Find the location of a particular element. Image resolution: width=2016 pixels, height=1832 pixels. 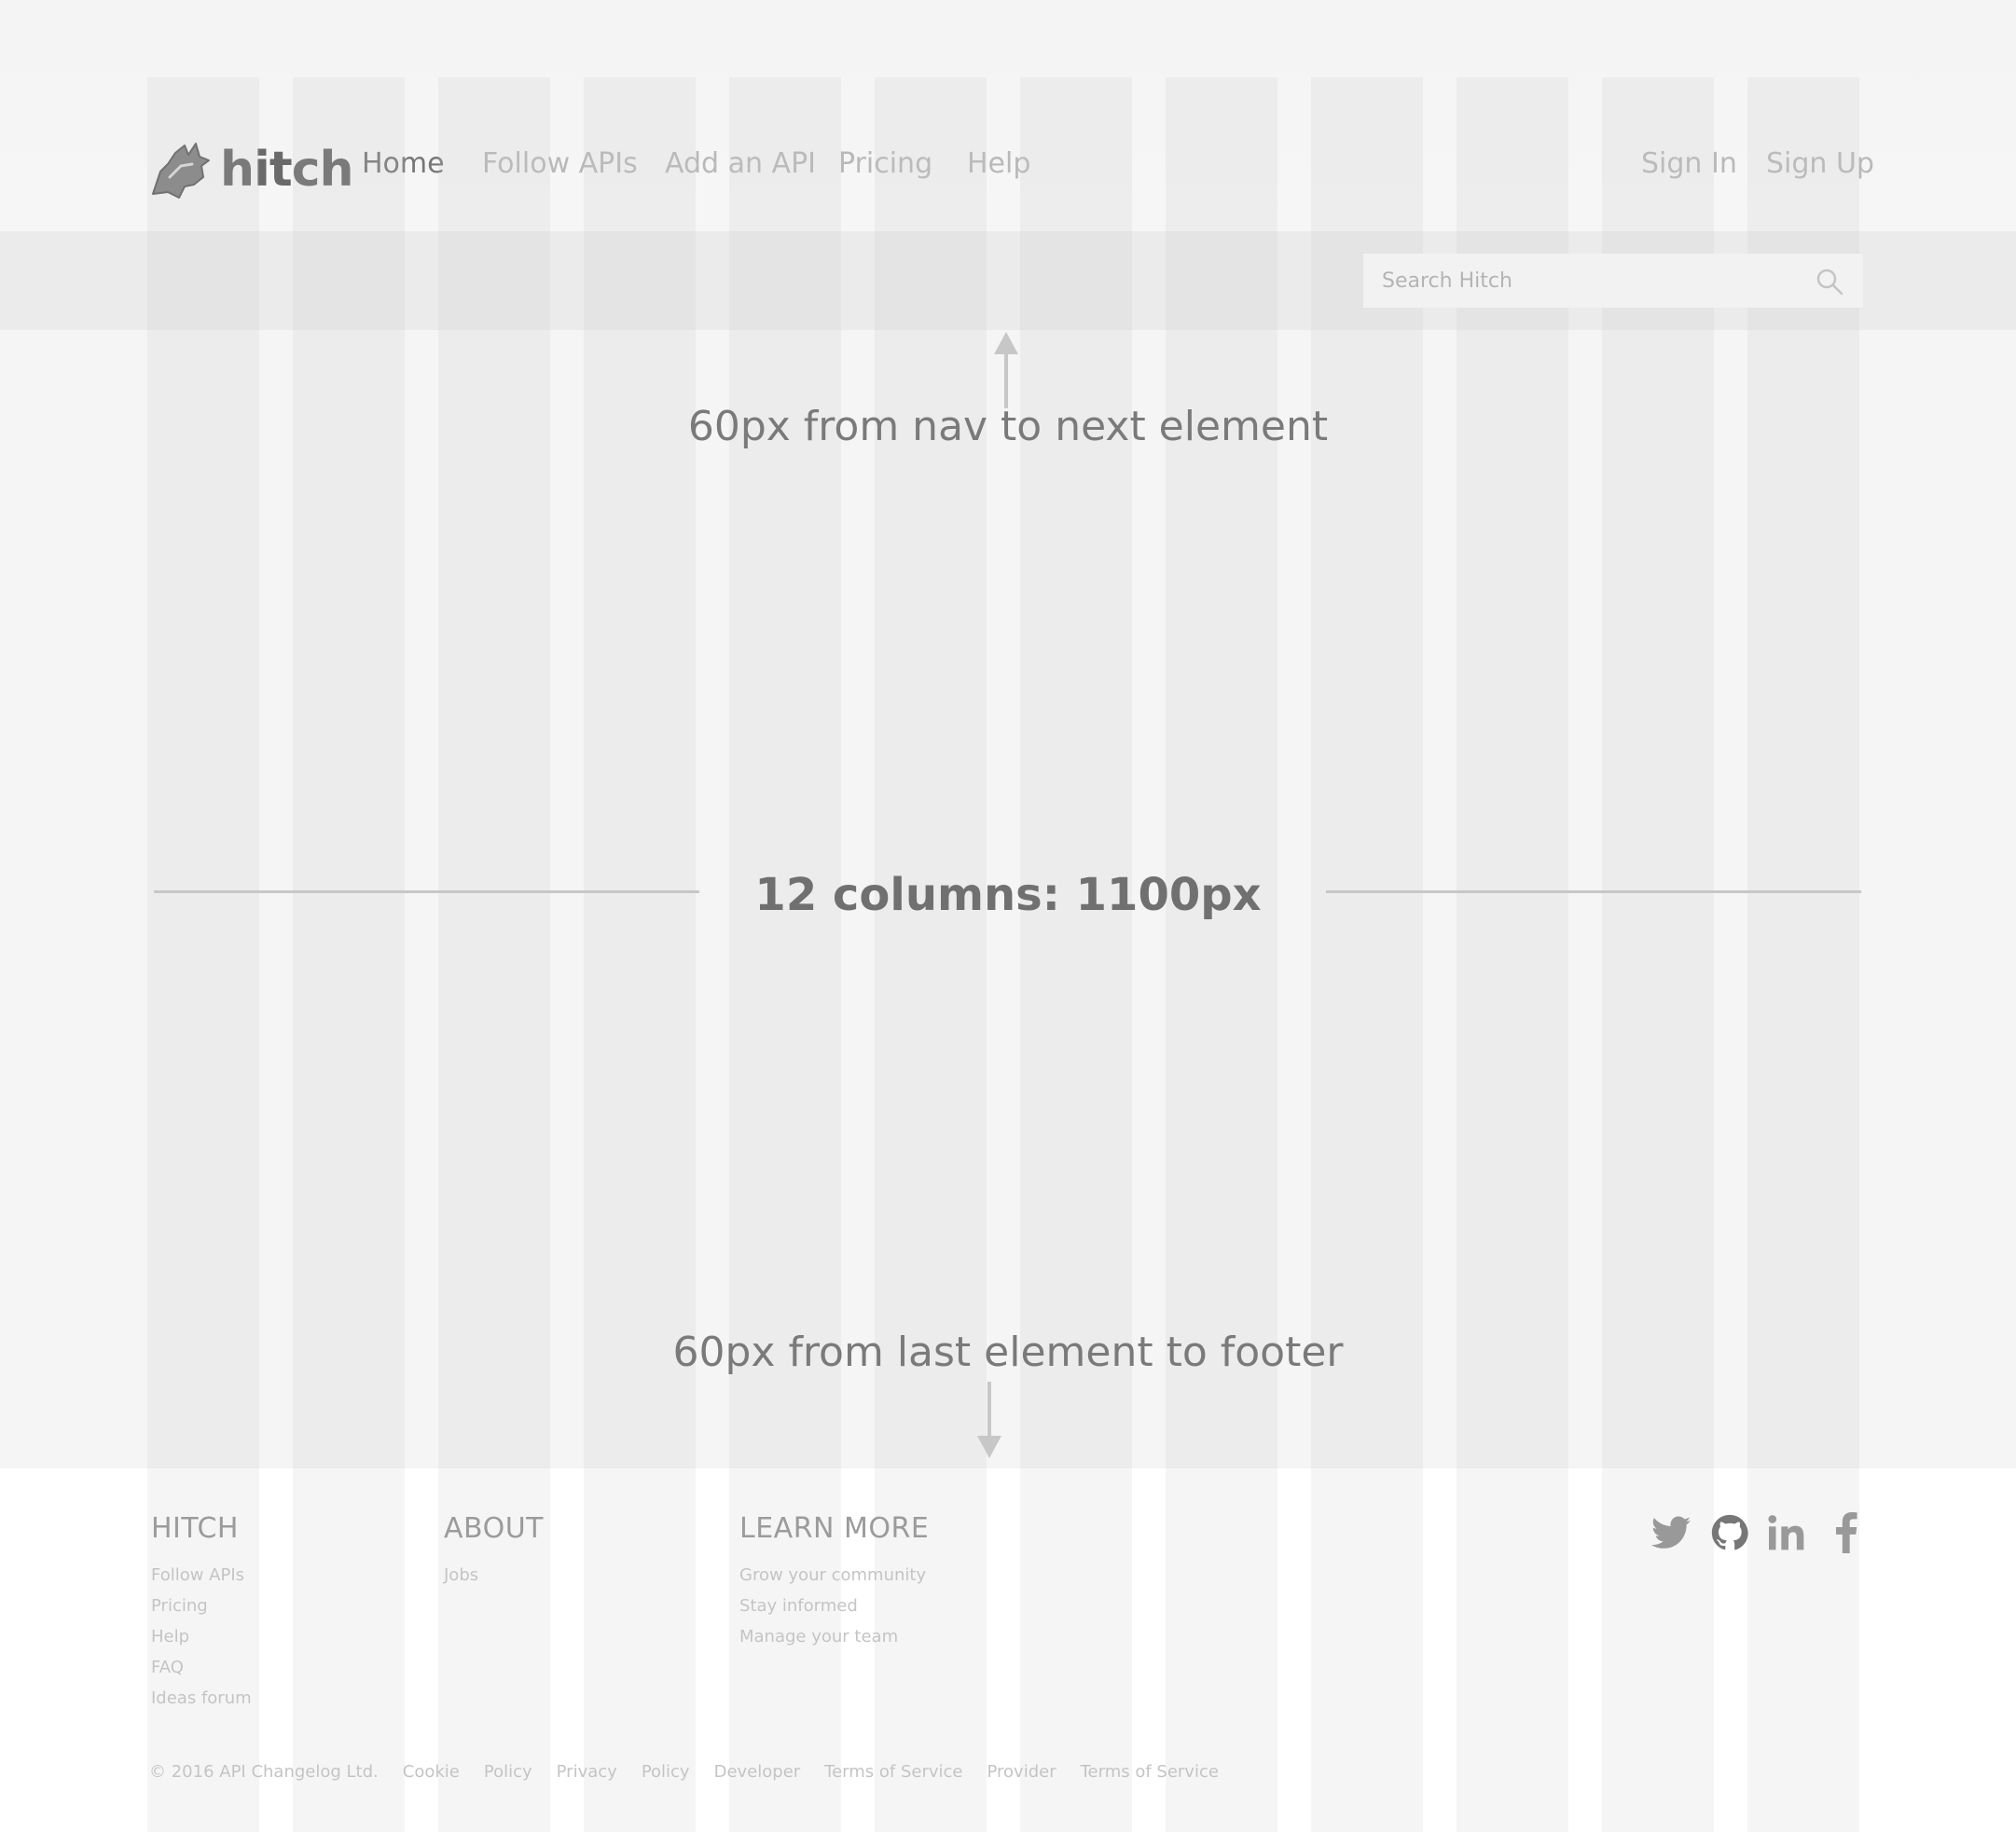

arrow-up-icon is located at coordinates (1006, 370).